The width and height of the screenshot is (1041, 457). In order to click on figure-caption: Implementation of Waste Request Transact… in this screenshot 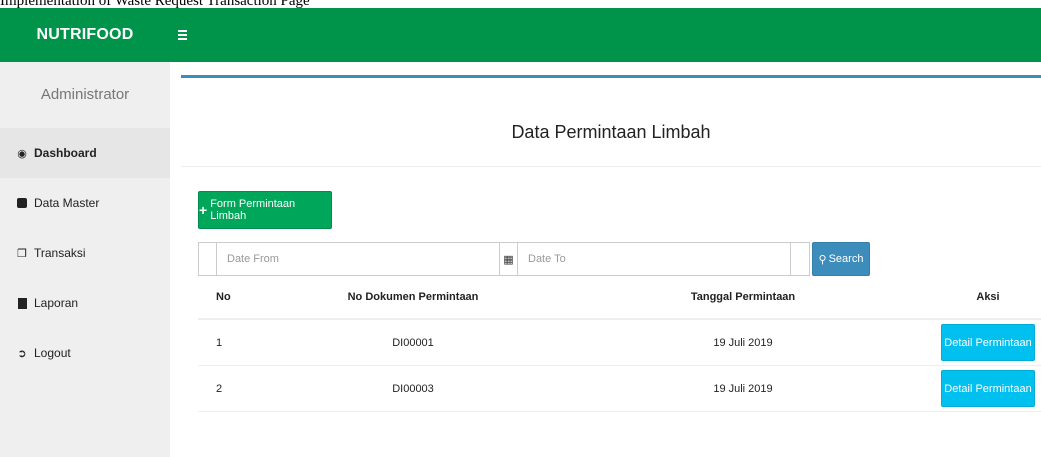, I will do `click(155, 4)`.